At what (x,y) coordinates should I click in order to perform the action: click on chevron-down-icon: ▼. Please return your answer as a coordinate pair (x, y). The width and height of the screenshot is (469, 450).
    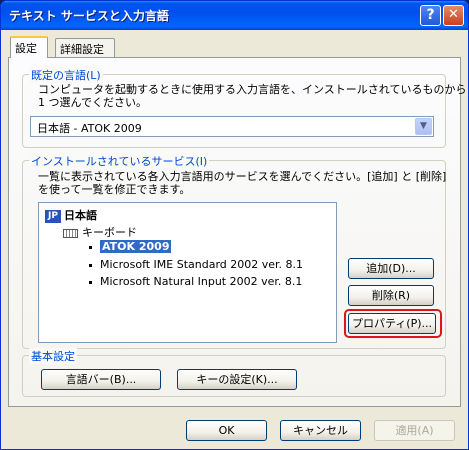
    Looking at the image, I should click on (423, 126).